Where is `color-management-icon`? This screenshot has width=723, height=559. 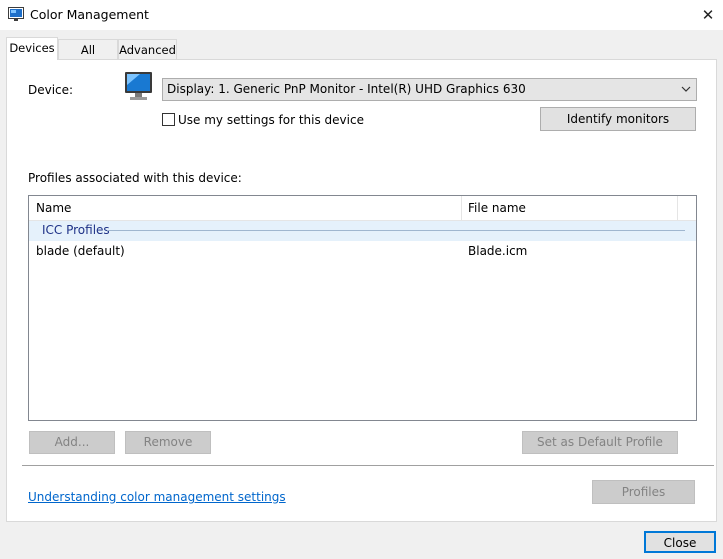
color-management-icon is located at coordinates (16, 14).